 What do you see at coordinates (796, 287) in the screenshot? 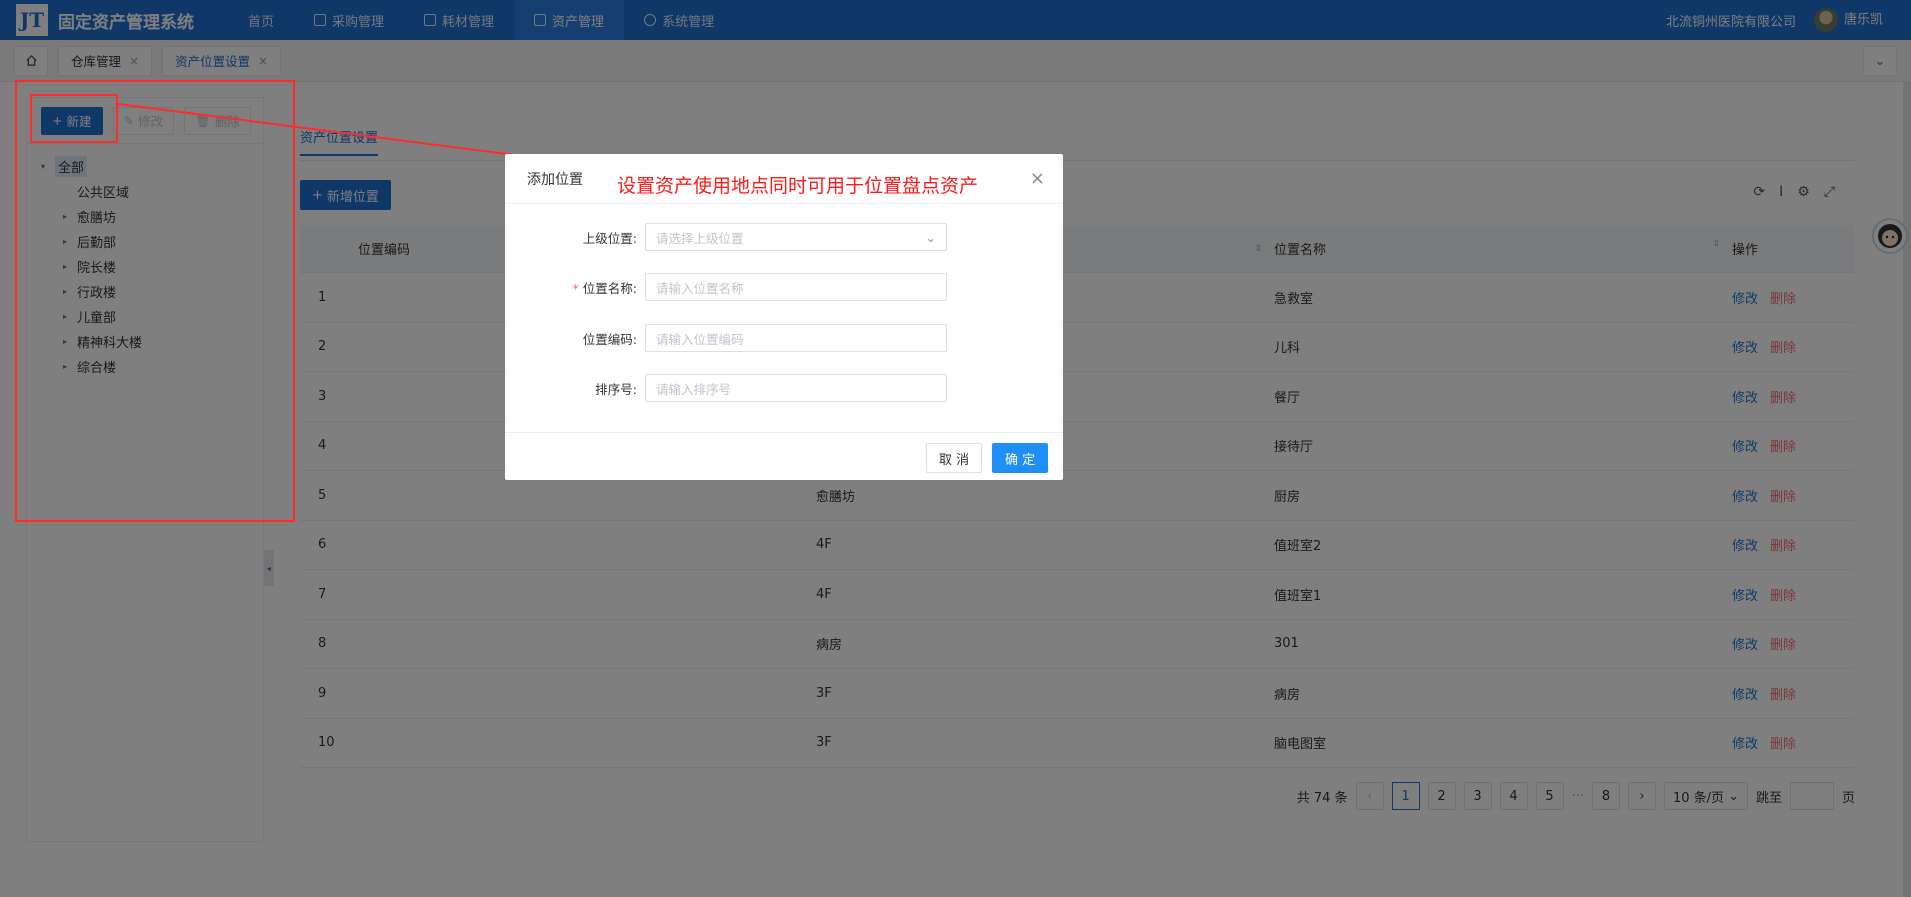
I see `location-name-input: 请输入位置名称` at bounding box center [796, 287].